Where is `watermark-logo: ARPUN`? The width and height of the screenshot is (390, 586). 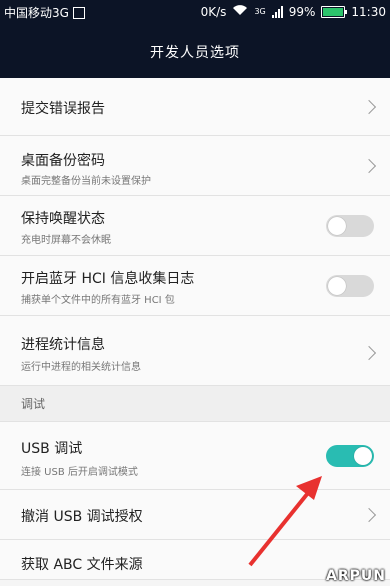
watermark-logo: ARPUN is located at coordinates (356, 576).